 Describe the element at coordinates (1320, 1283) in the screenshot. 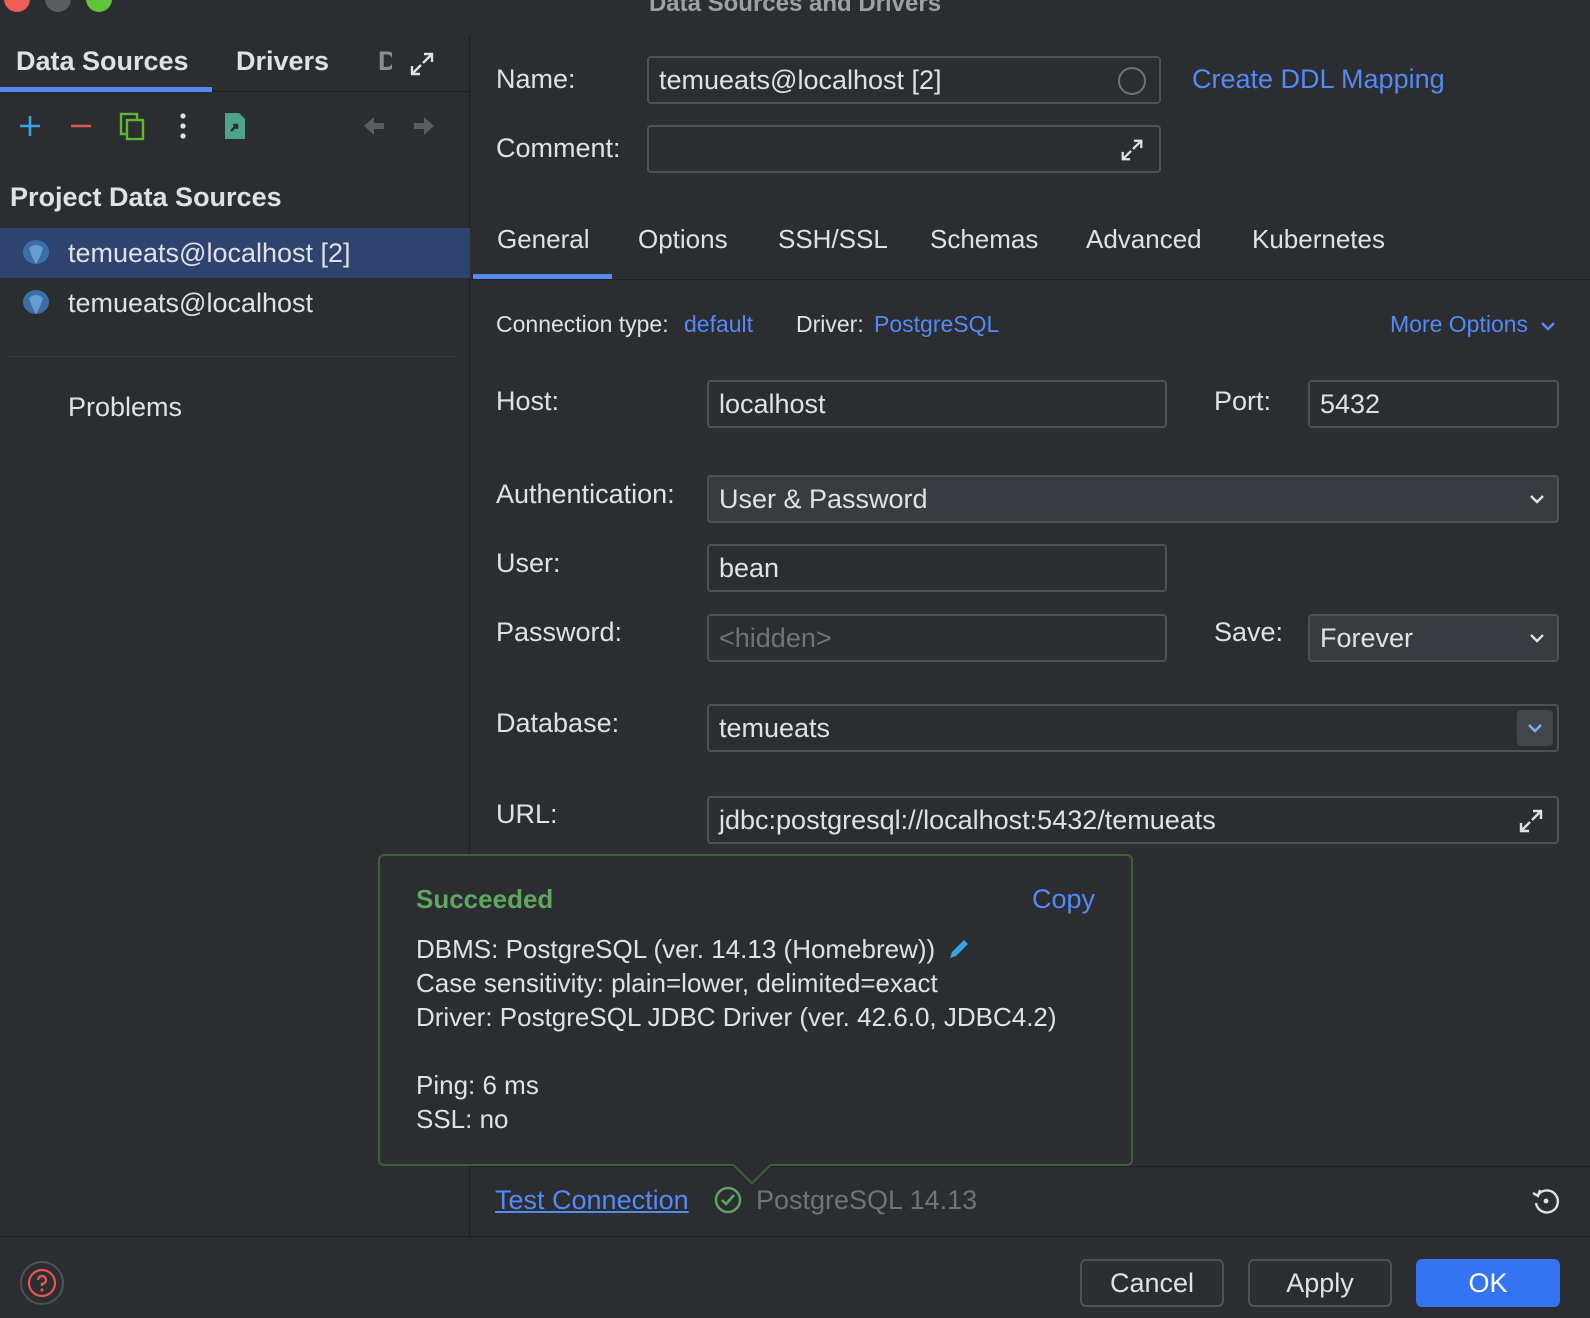

I see `apply-button: Apply` at that location.